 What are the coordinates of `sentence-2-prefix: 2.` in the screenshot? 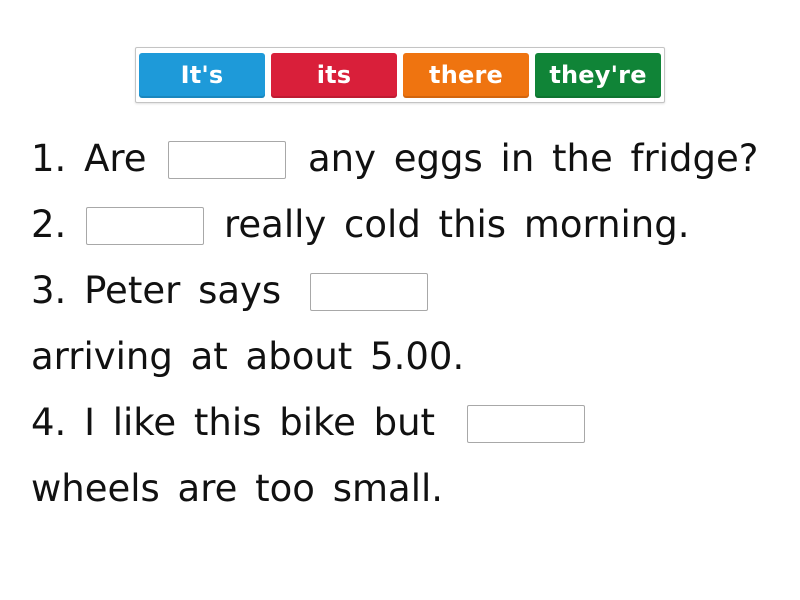 It's located at (49, 224).